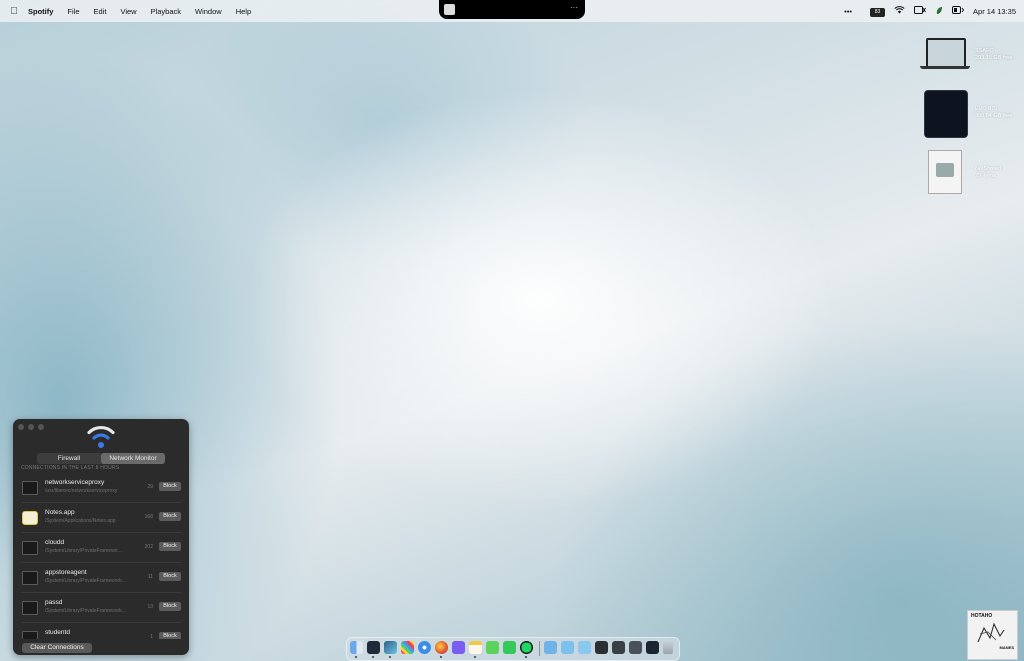 Image resolution: width=1024 pixels, height=661 pixels. Describe the element at coordinates (57, 648) in the screenshot. I see `clear-connections-button: Clear Connections` at that location.